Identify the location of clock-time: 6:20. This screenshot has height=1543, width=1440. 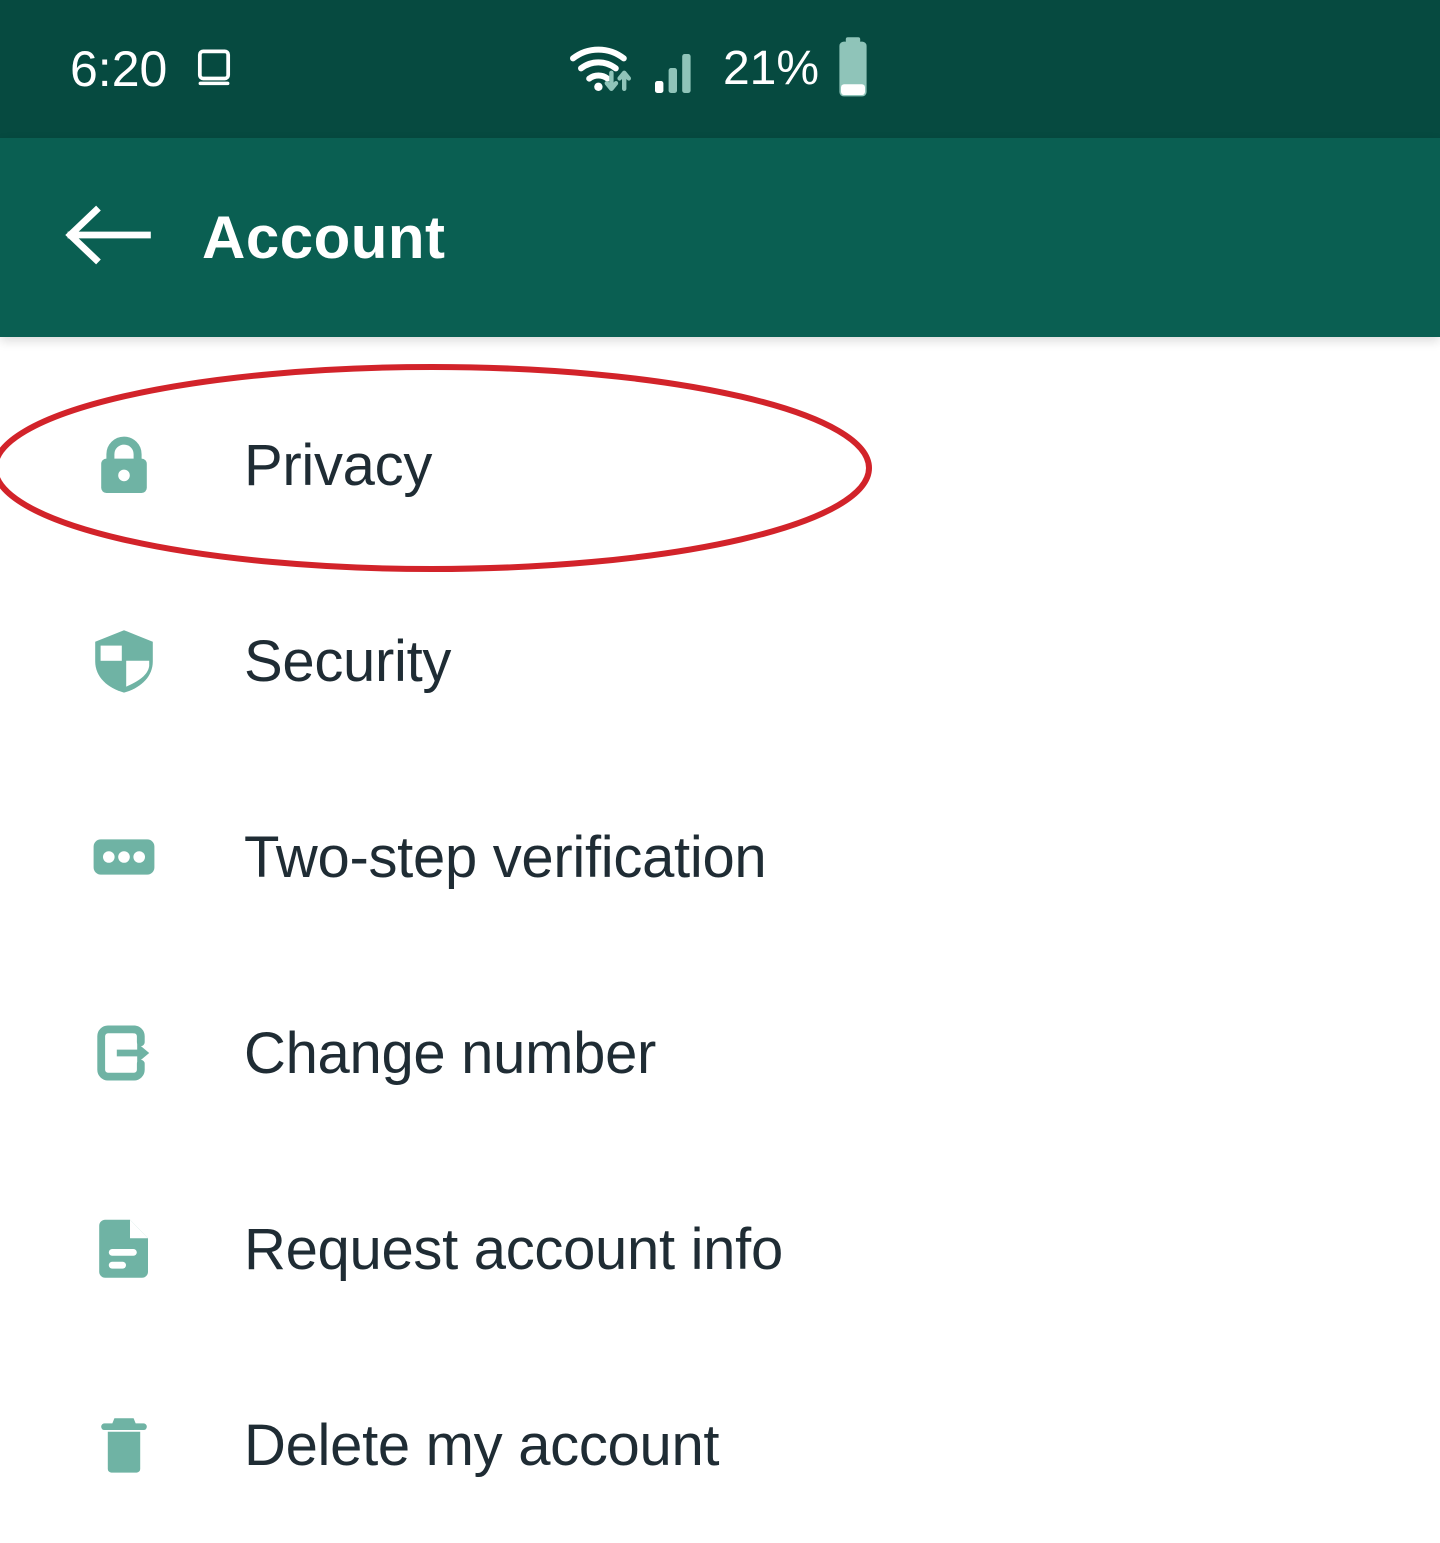
(119, 69).